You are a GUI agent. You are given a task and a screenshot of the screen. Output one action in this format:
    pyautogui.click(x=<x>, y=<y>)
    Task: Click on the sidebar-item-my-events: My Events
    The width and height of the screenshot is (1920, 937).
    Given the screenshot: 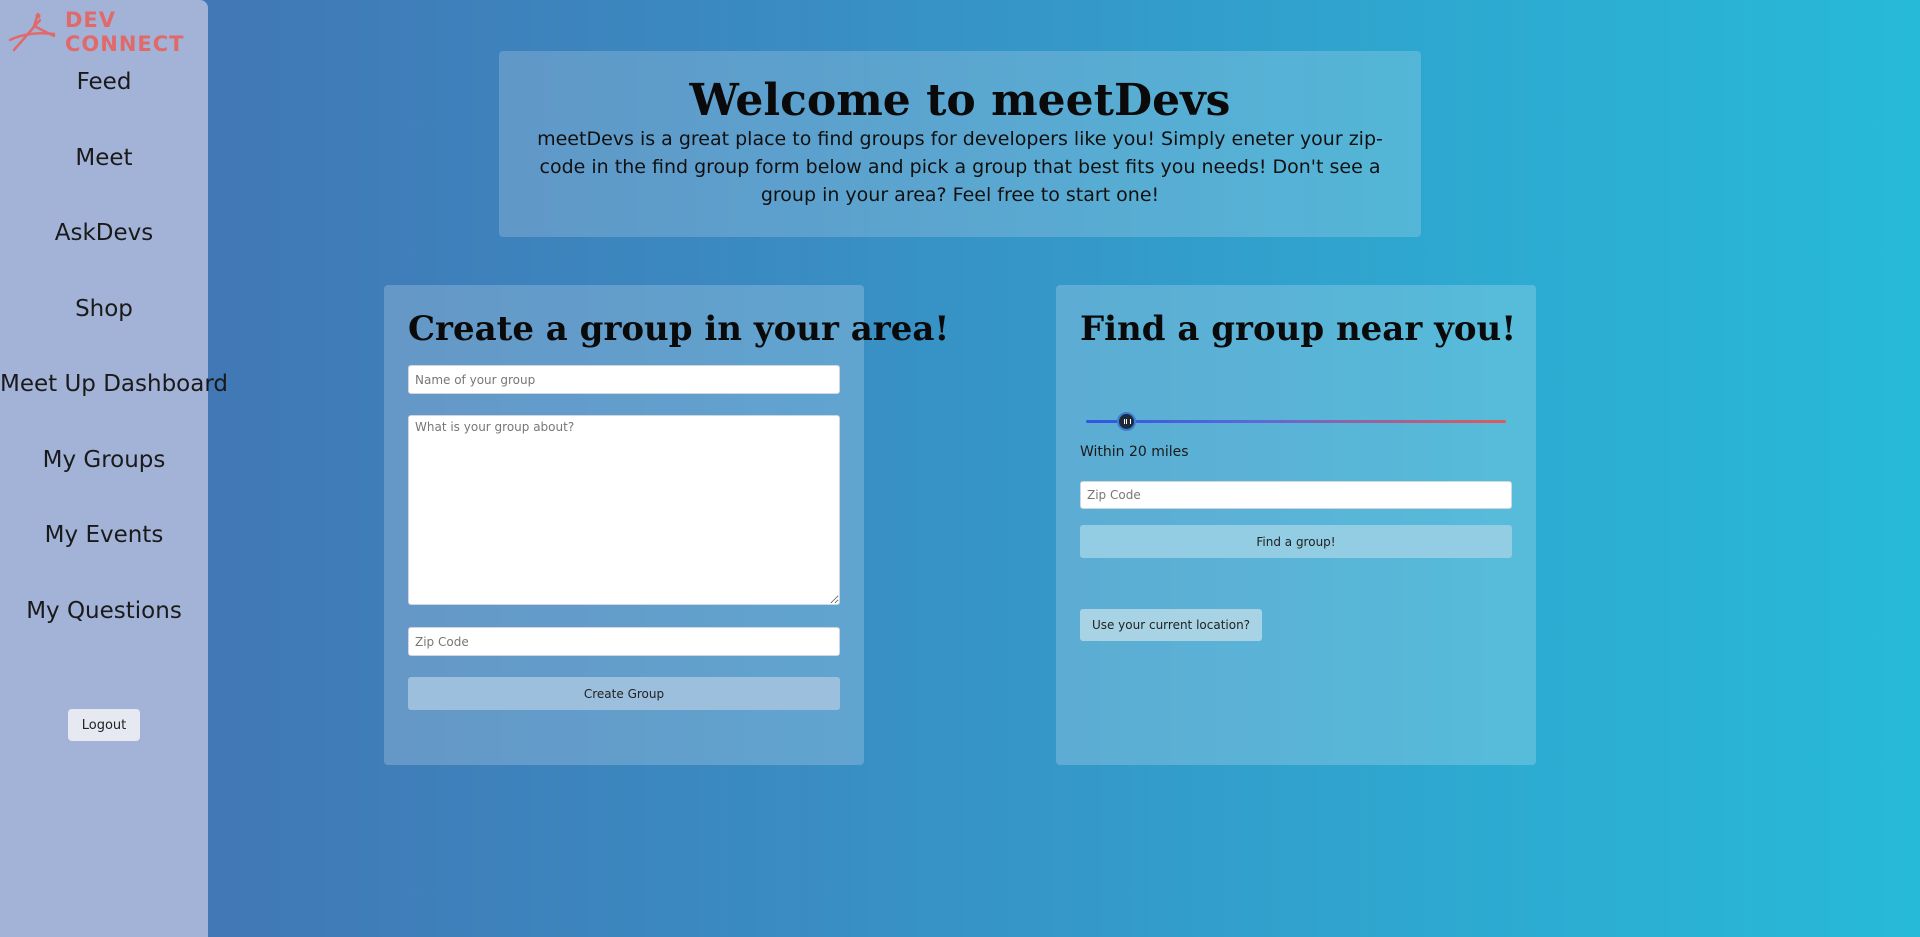 What is the action you would take?
    pyautogui.click(x=104, y=535)
    